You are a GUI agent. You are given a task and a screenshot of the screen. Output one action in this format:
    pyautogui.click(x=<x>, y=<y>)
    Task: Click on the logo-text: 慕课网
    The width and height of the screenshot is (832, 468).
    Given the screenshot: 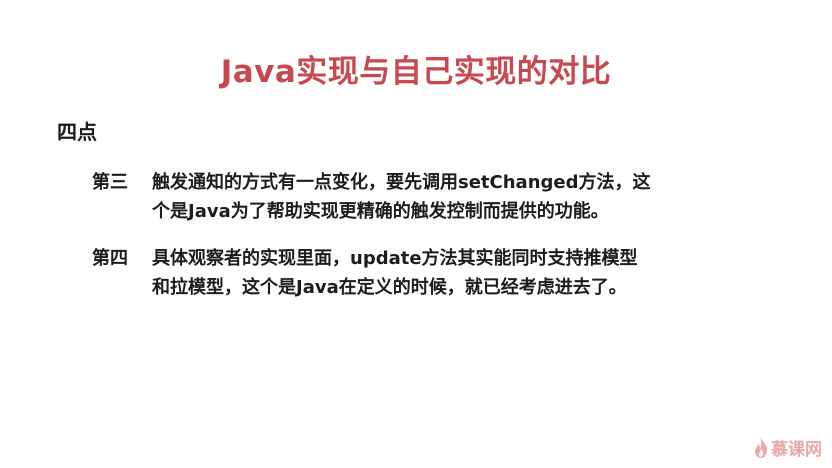 What is the action you would take?
    pyautogui.click(x=796, y=450)
    